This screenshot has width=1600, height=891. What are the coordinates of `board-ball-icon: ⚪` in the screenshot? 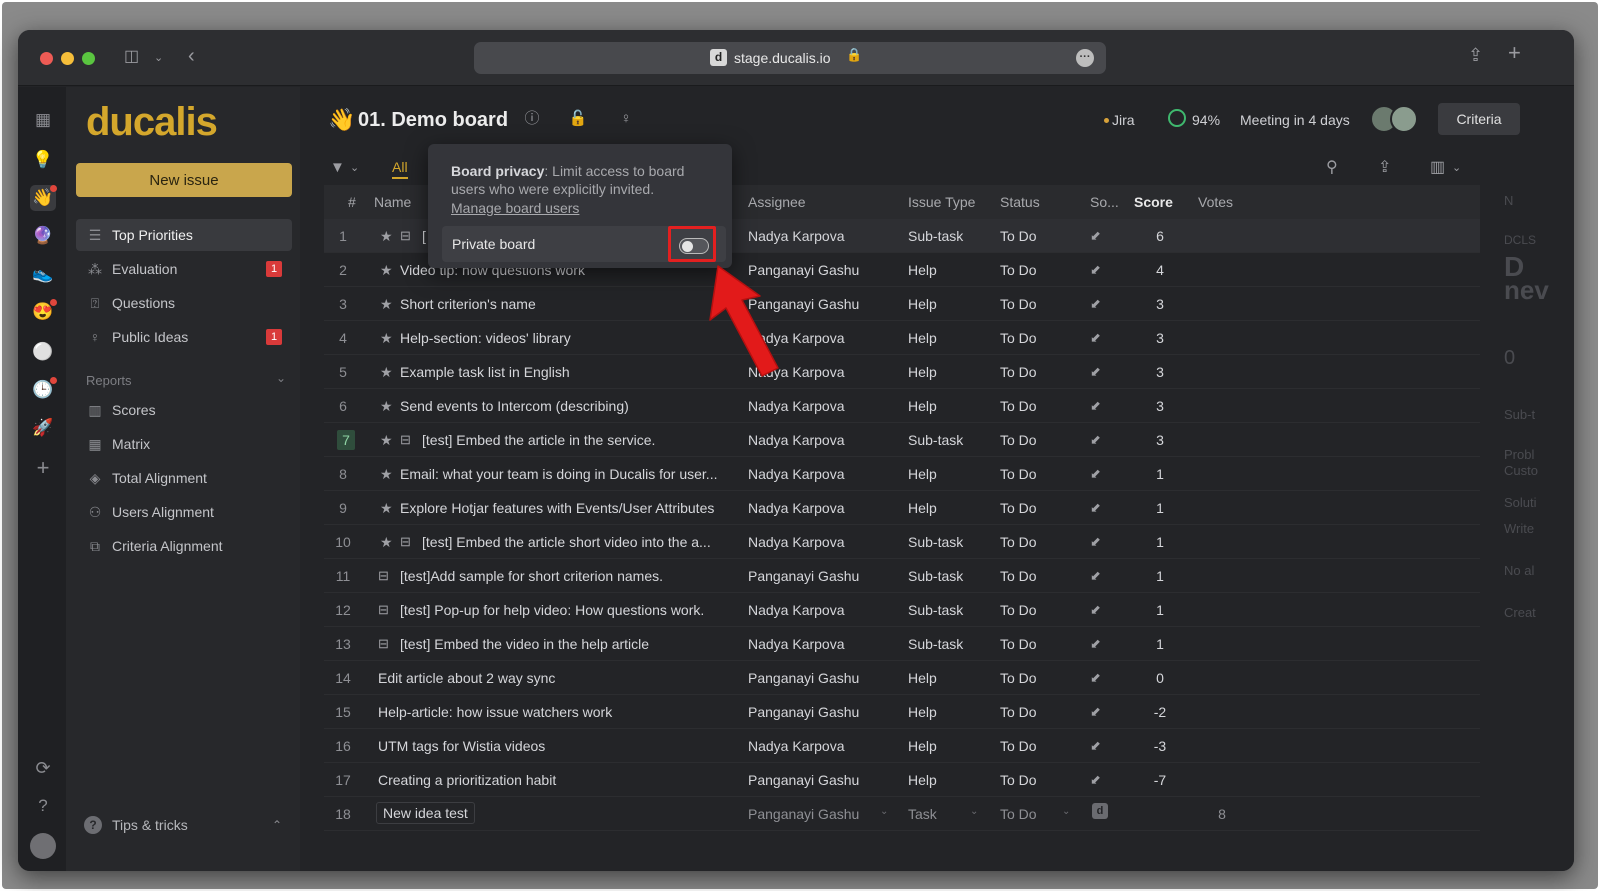 It's located at (43, 352).